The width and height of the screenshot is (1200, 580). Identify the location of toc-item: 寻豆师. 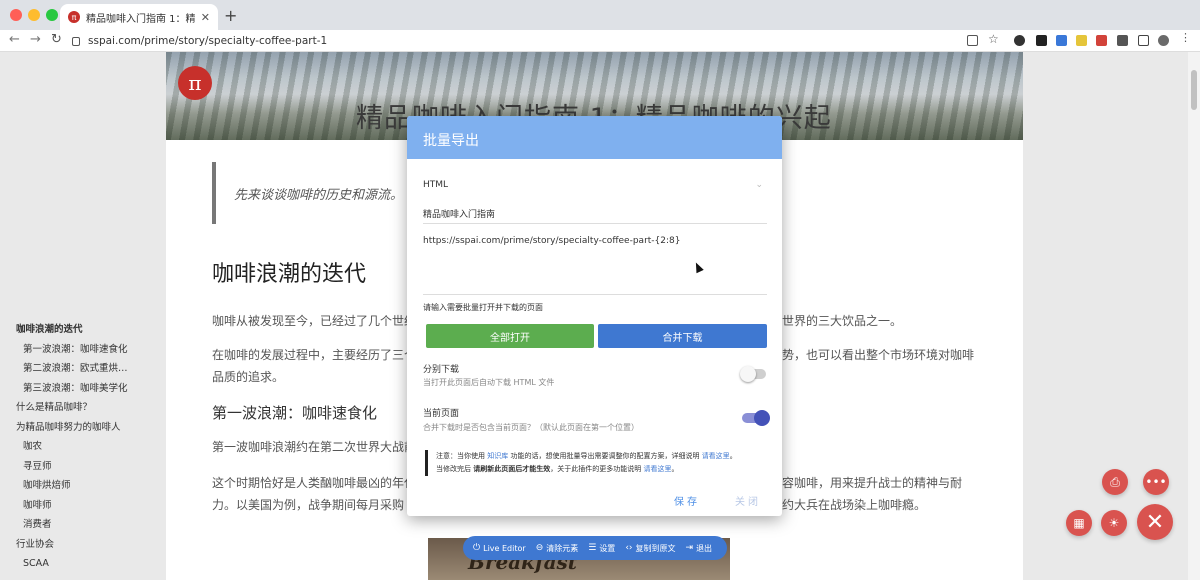
(86, 469).